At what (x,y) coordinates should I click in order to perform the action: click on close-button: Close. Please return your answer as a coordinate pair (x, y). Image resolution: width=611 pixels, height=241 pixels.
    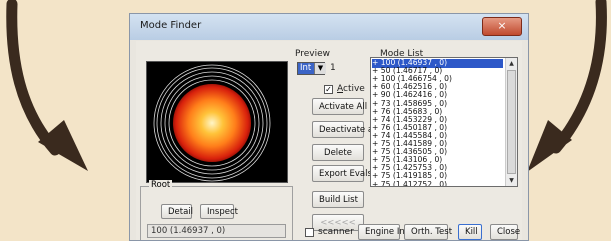
    Looking at the image, I should click on (505, 232).